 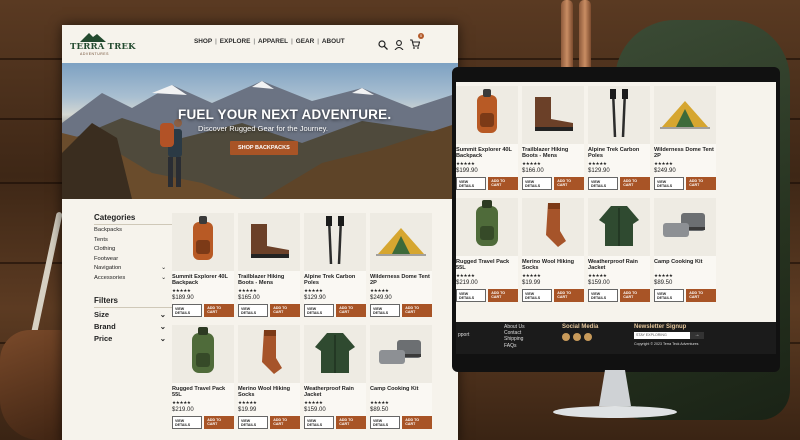 What do you see at coordinates (514, 339) in the screenshot?
I see `footer-link-shipping: Shipping` at bounding box center [514, 339].